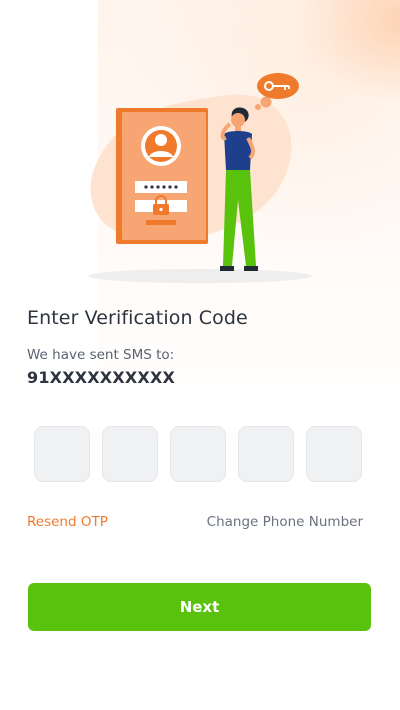 The width and height of the screenshot is (400, 710). I want to click on user-avatar-icon, so click(161, 146).